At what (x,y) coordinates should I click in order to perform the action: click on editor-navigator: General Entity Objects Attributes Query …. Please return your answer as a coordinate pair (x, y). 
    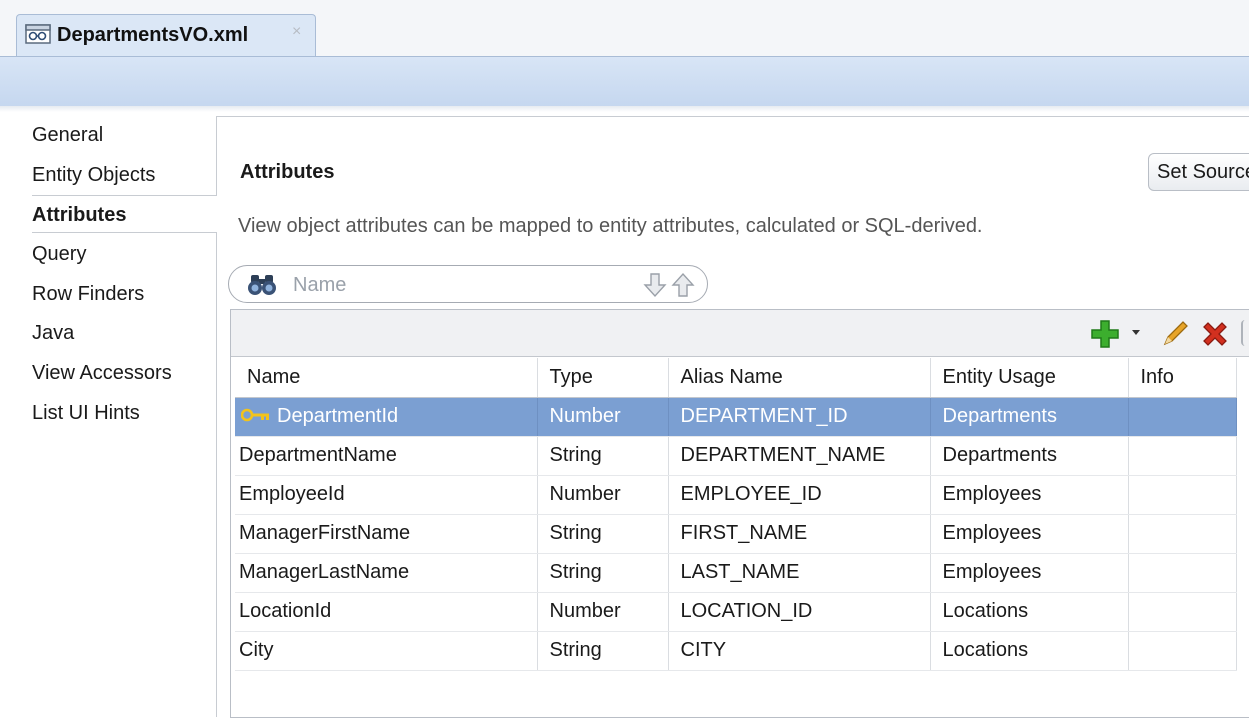
    Looking at the image, I should click on (120, 416).